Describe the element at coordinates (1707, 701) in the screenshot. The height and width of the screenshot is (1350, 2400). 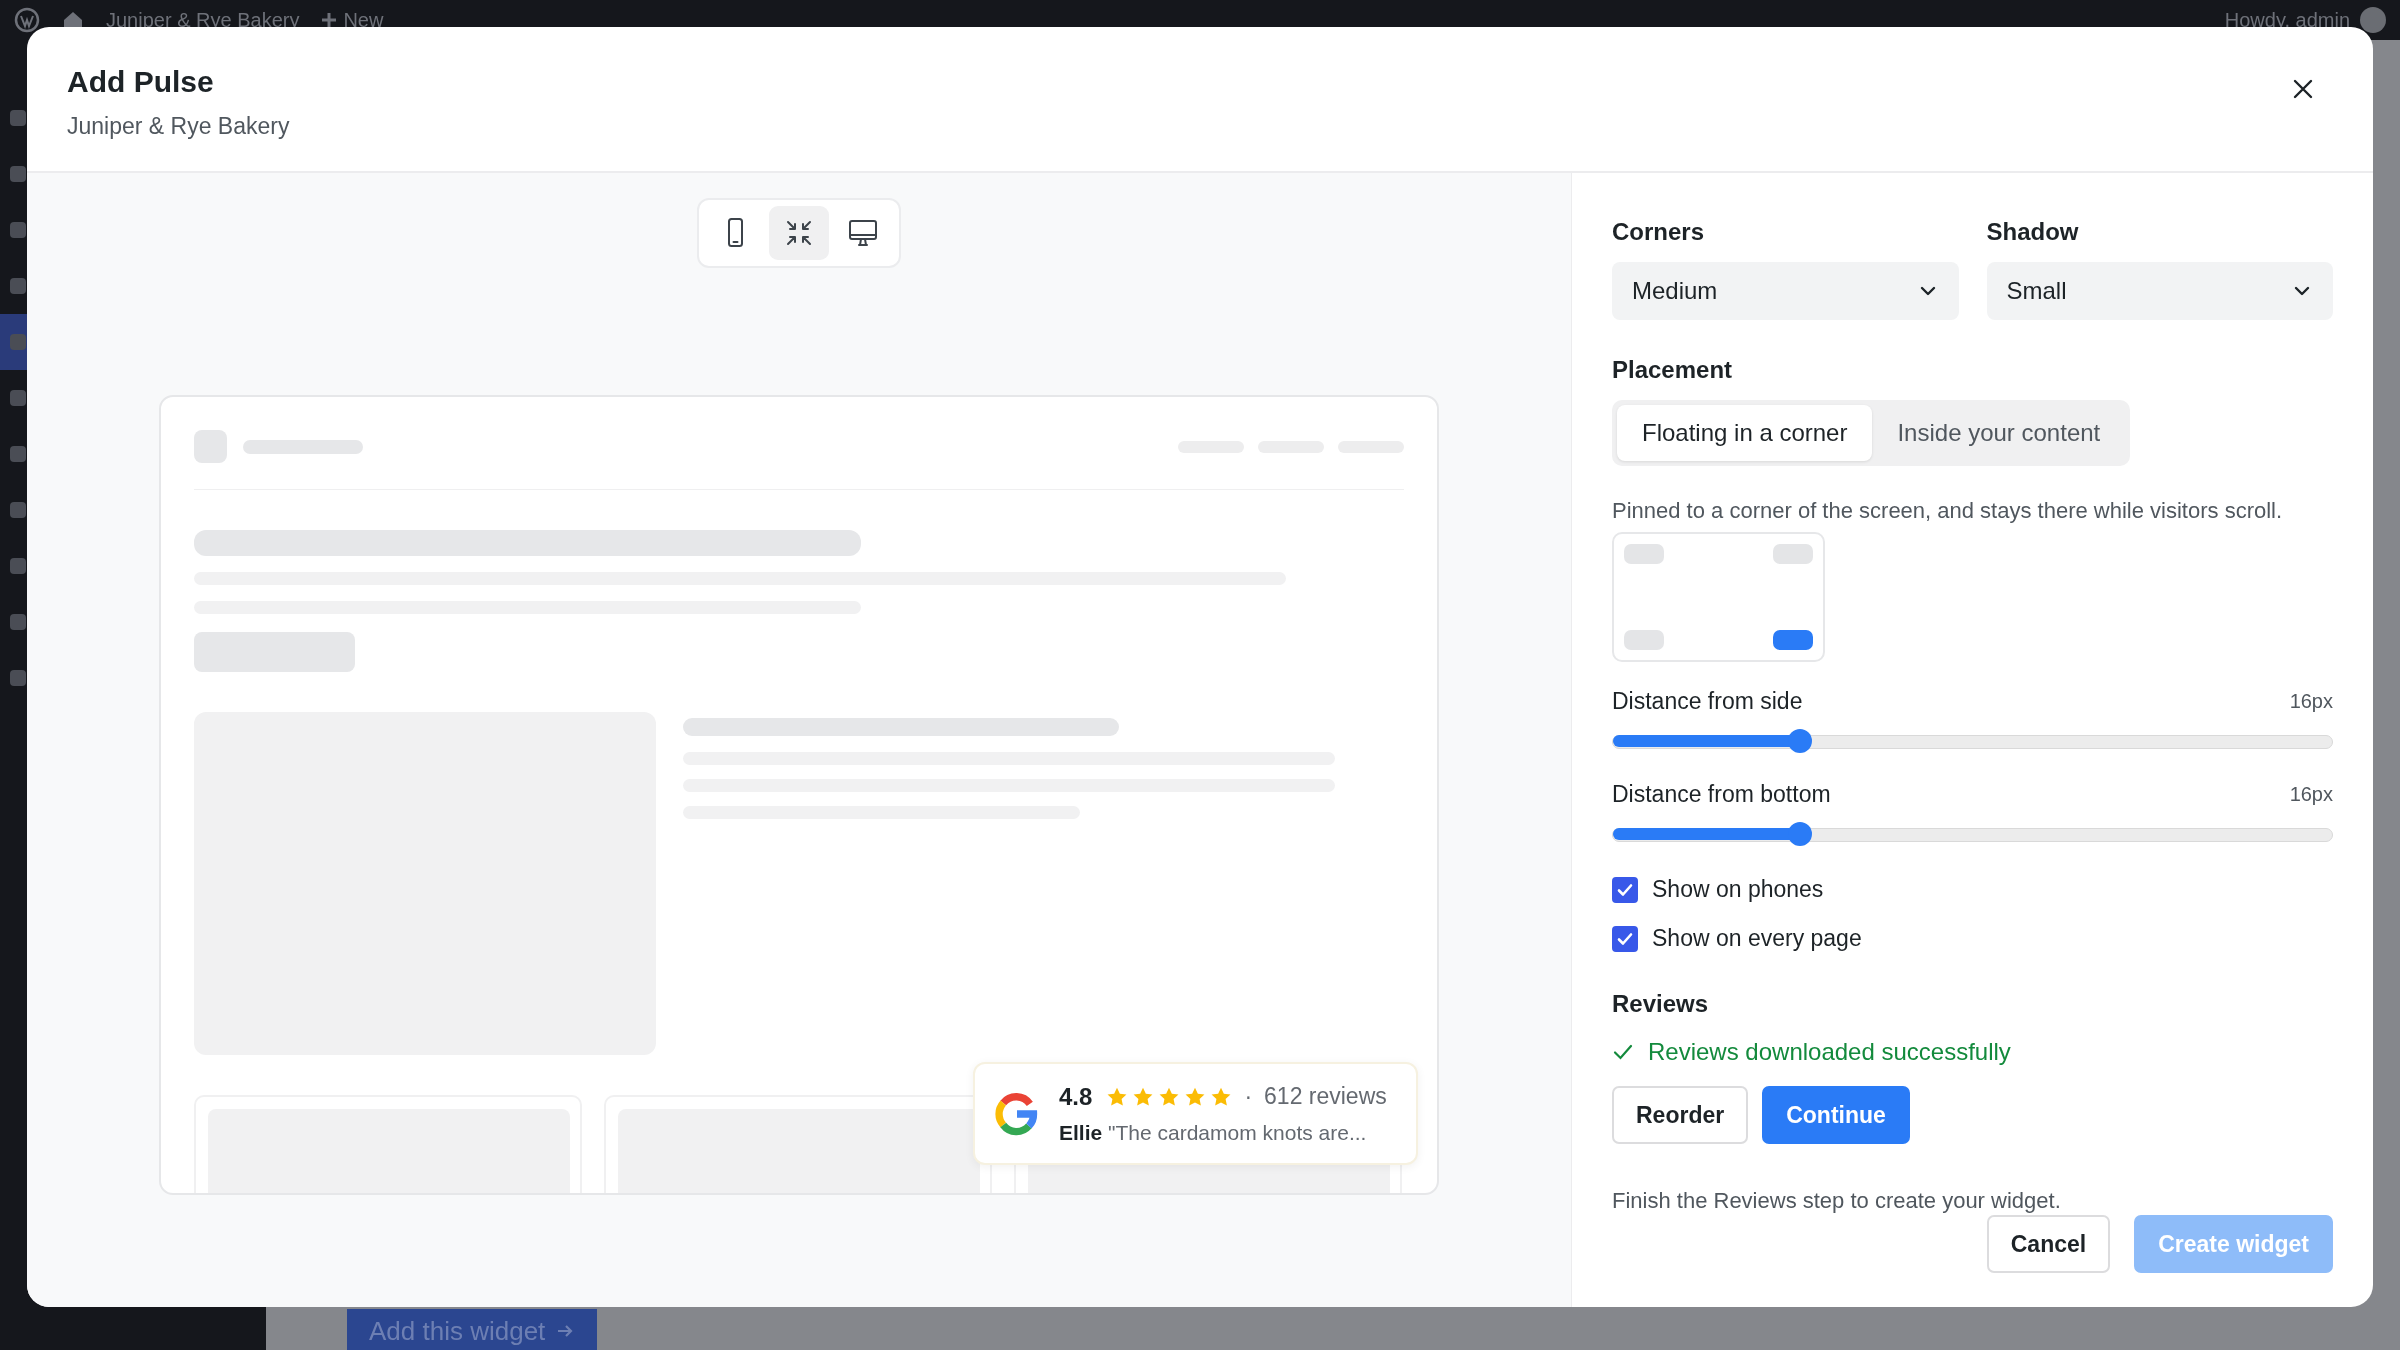
I see `slider-label: Distance from side` at that location.